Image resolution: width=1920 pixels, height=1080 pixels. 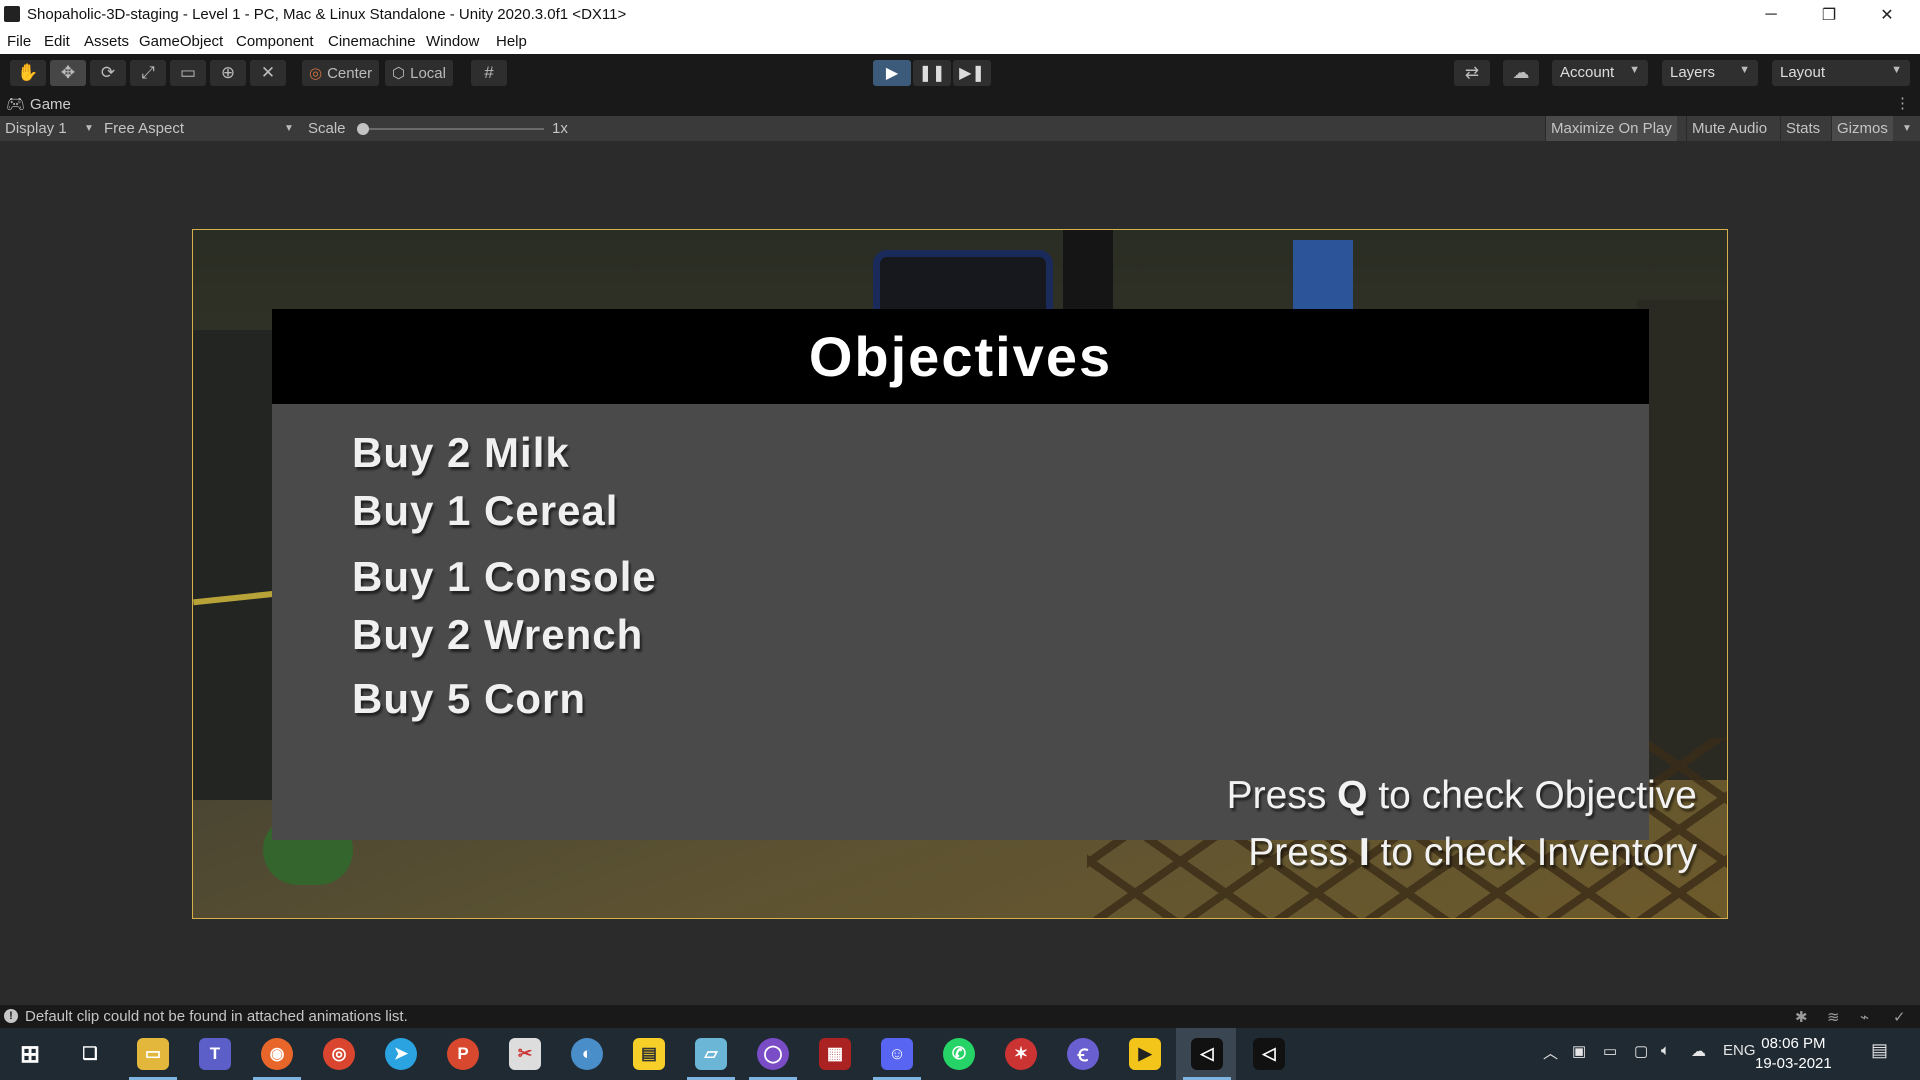 I want to click on play-button: ▶, so click(x=892, y=73).